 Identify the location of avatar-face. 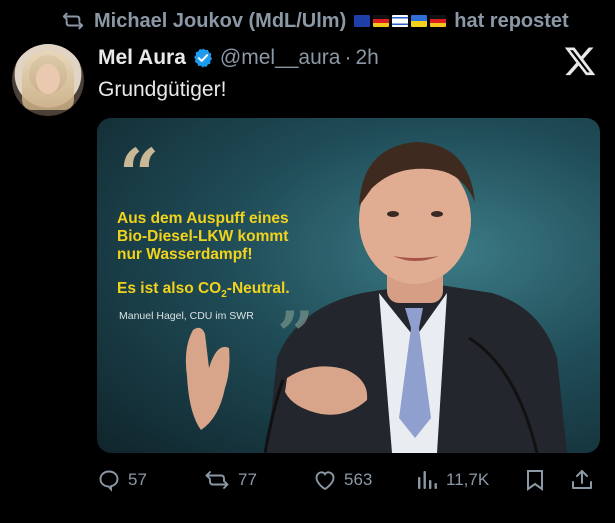
(48, 79).